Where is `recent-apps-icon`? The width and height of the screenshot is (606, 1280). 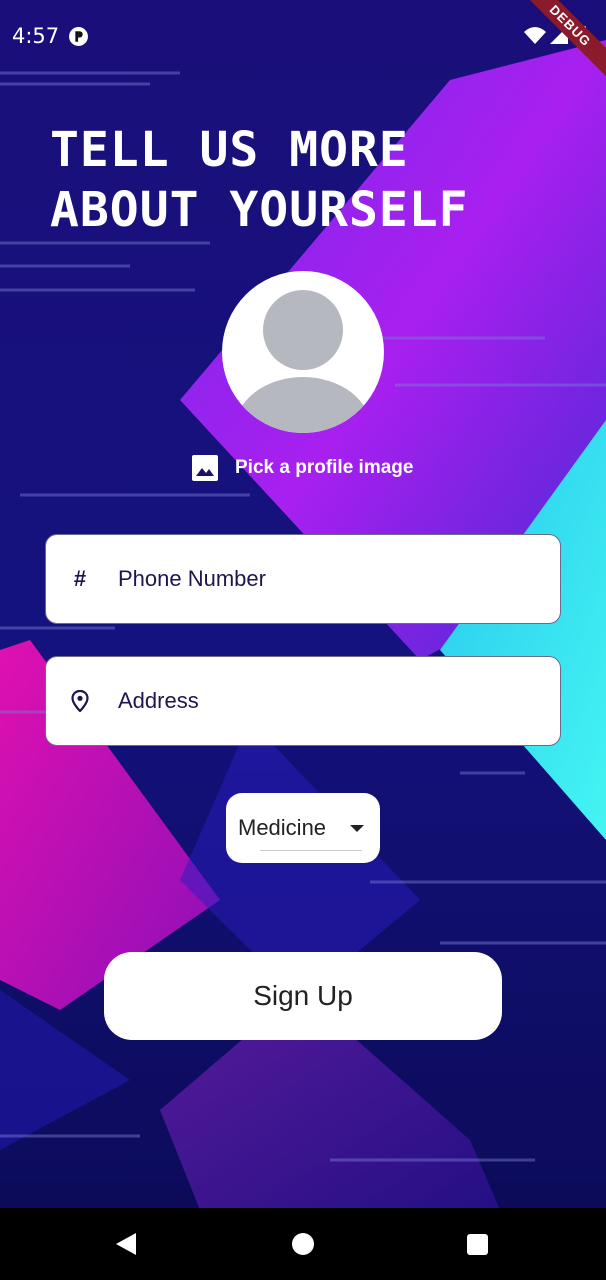
recent-apps-icon is located at coordinates (477, 1244).